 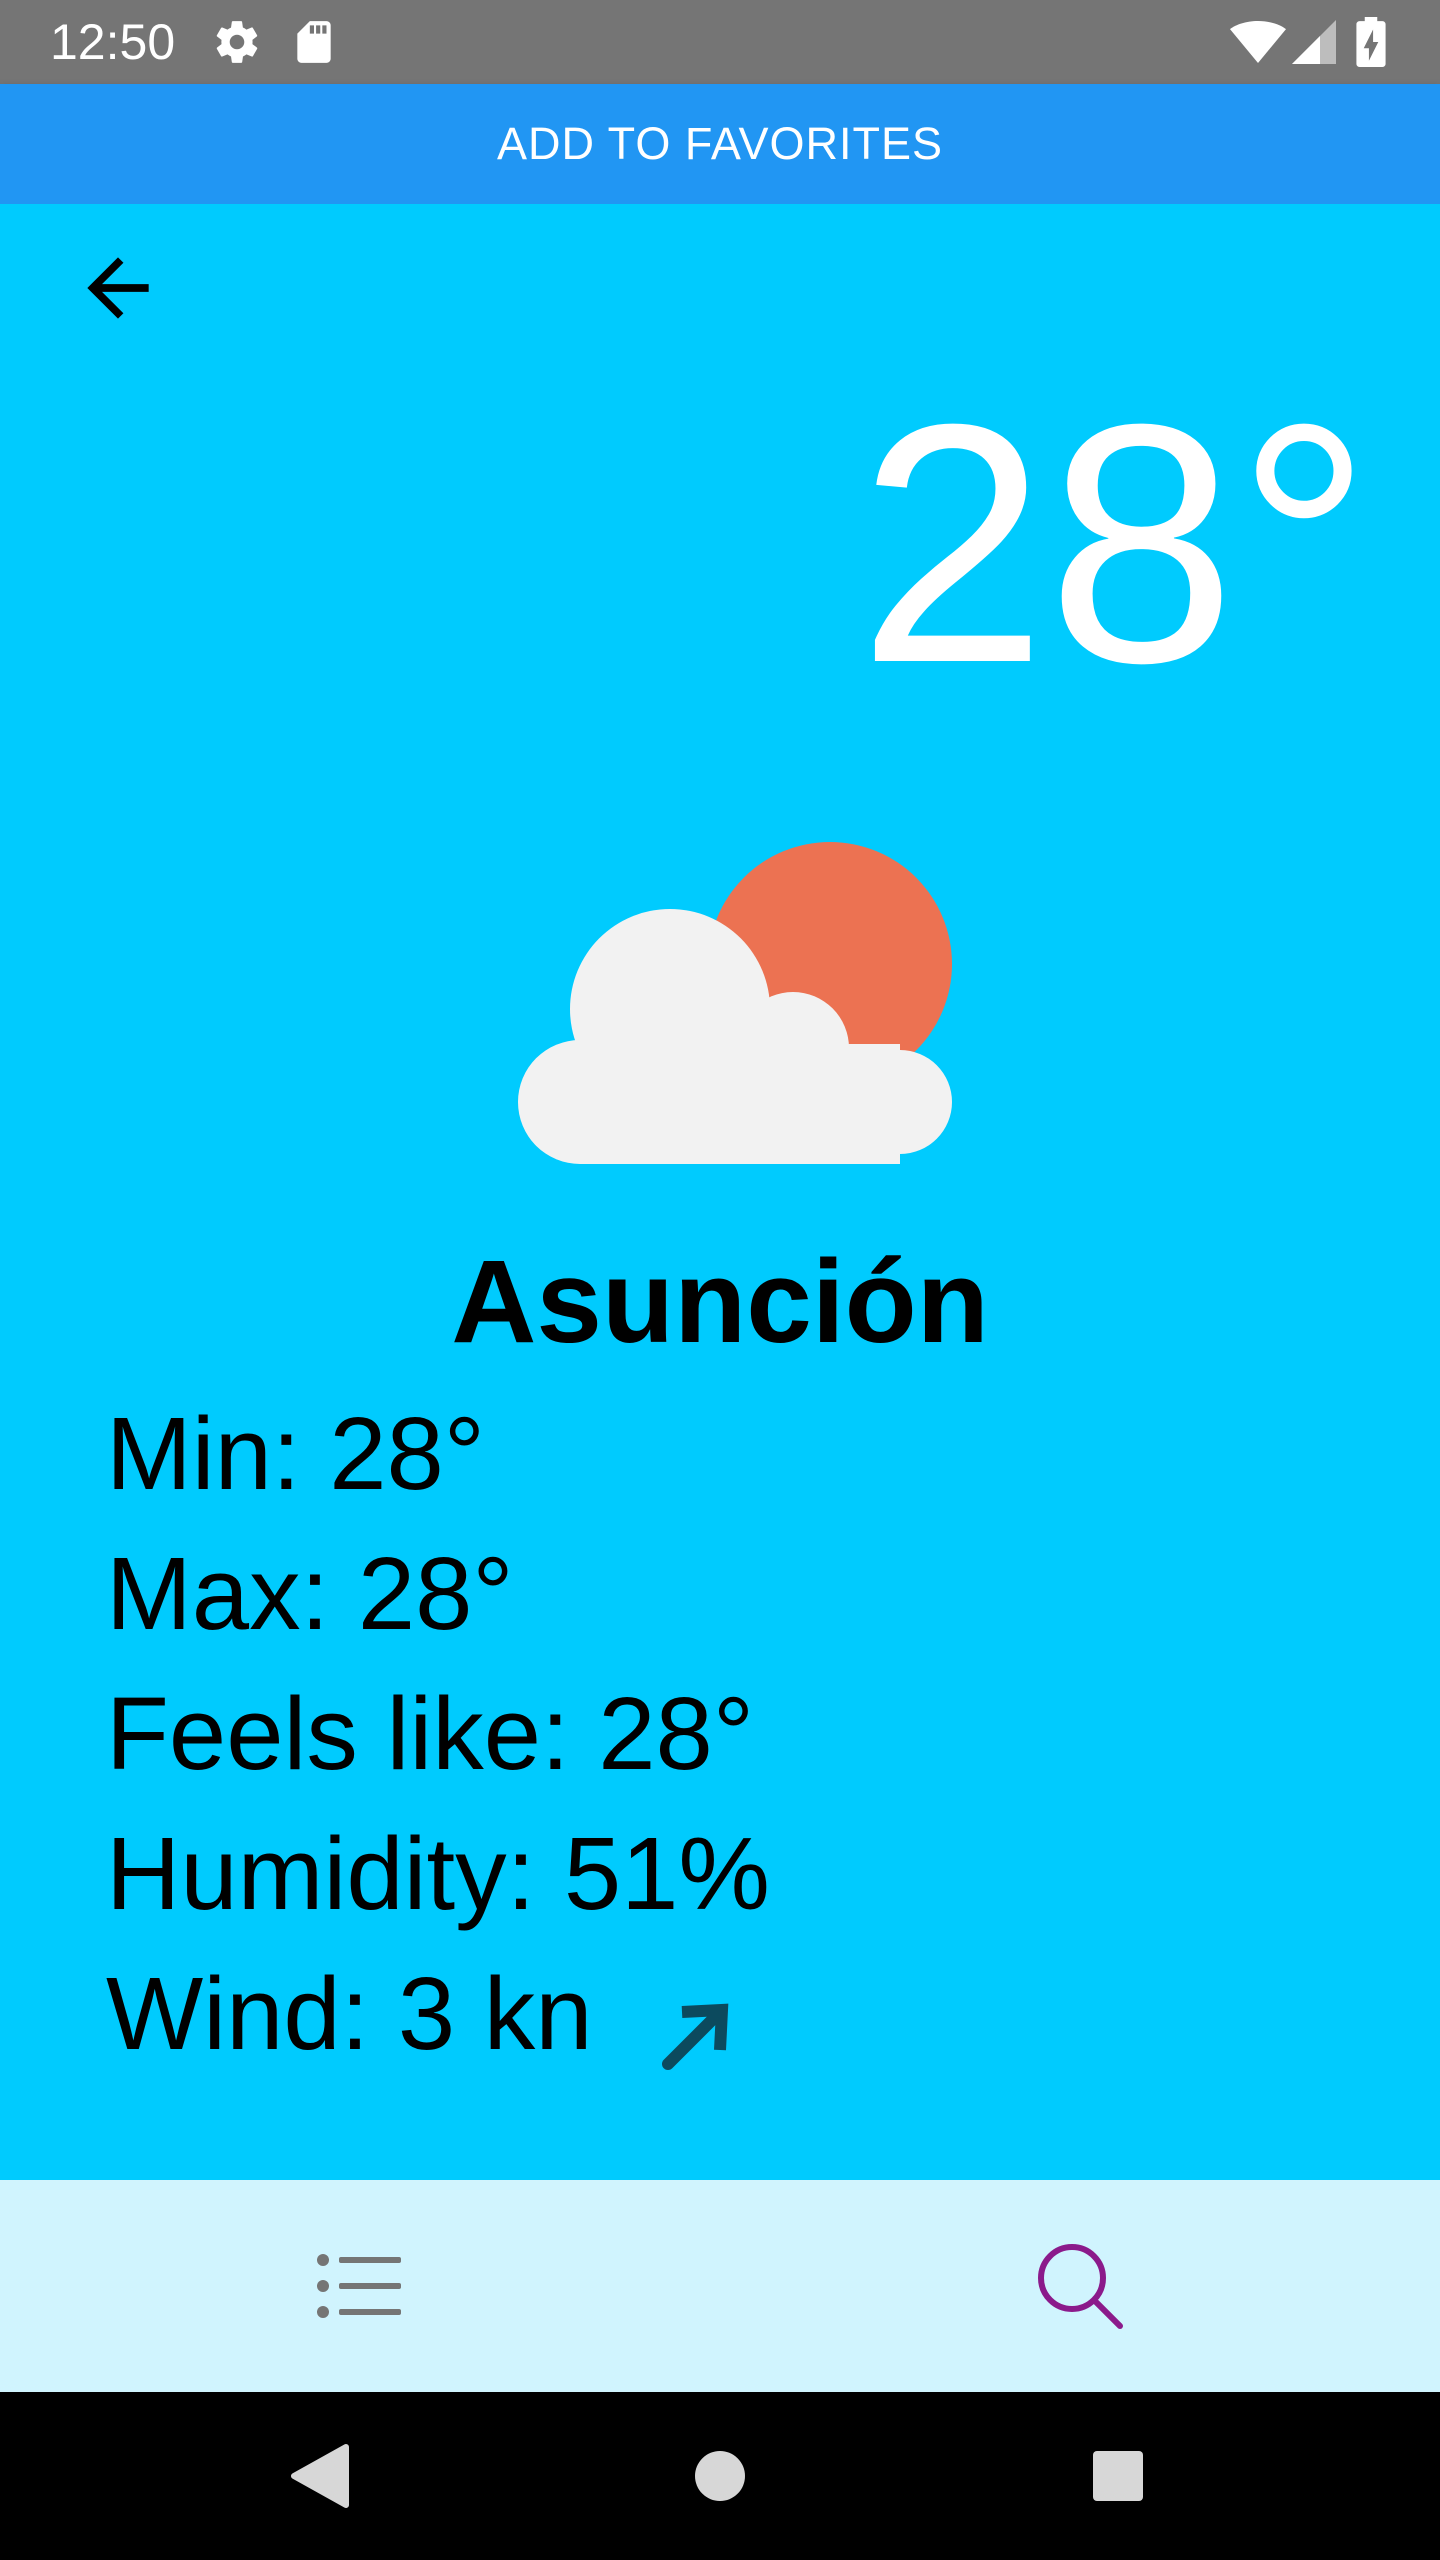 I want to click on home-circle-icon, so click(x=720, y=2476).